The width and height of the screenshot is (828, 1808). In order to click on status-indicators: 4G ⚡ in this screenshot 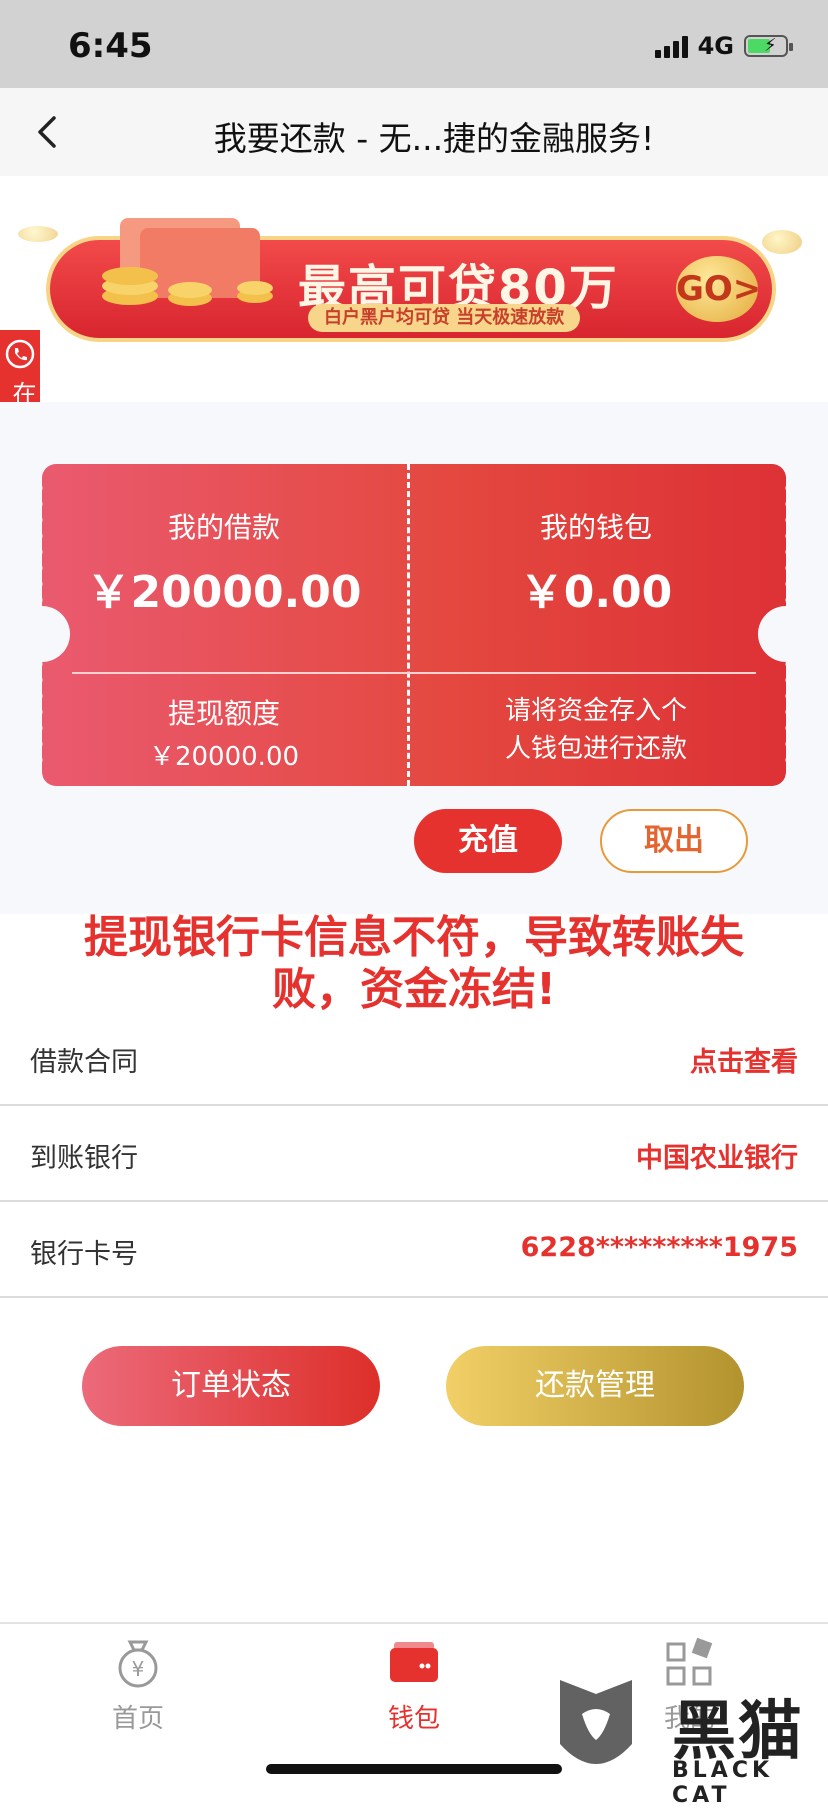, I will do `click(723, 46)`.